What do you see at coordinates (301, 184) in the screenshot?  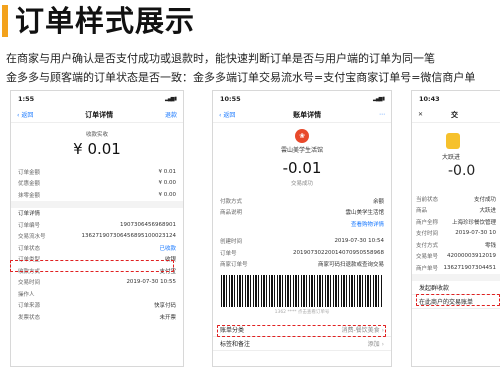 I see `status-text: 交易成功` at bounding box center [301, 184].